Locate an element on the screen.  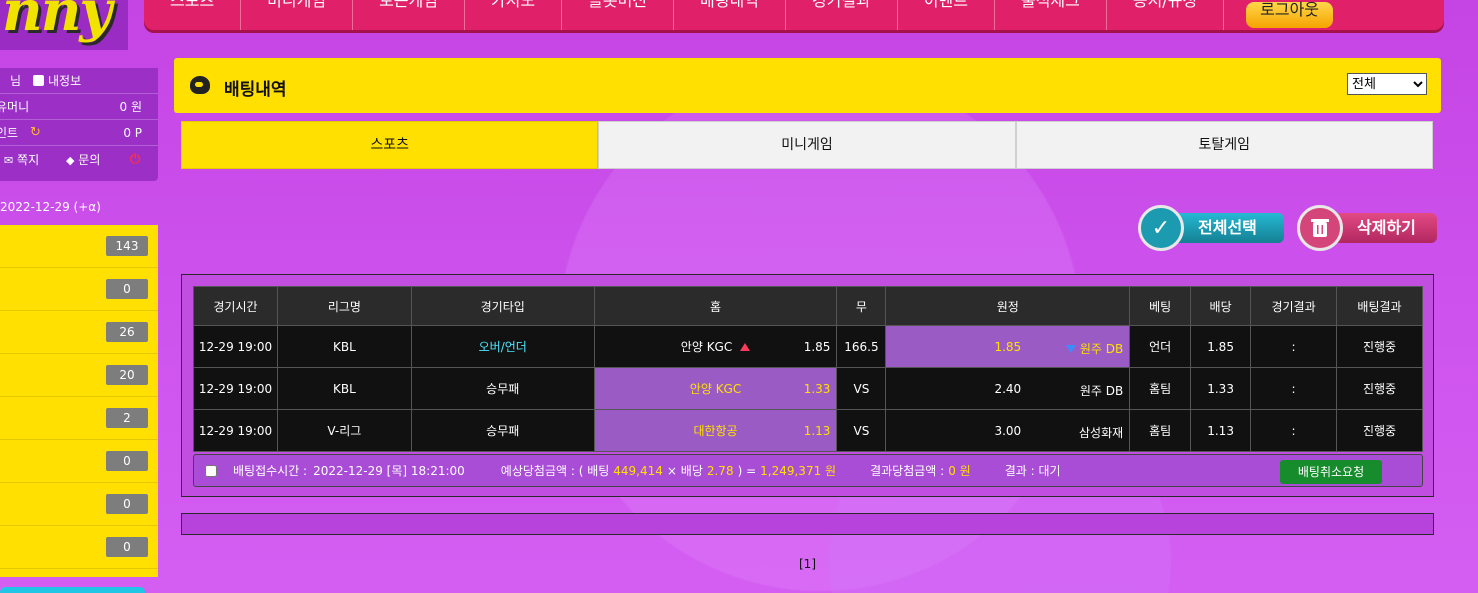
tab-total-game: 토탈게임 is located at coordinates (1224, 145).